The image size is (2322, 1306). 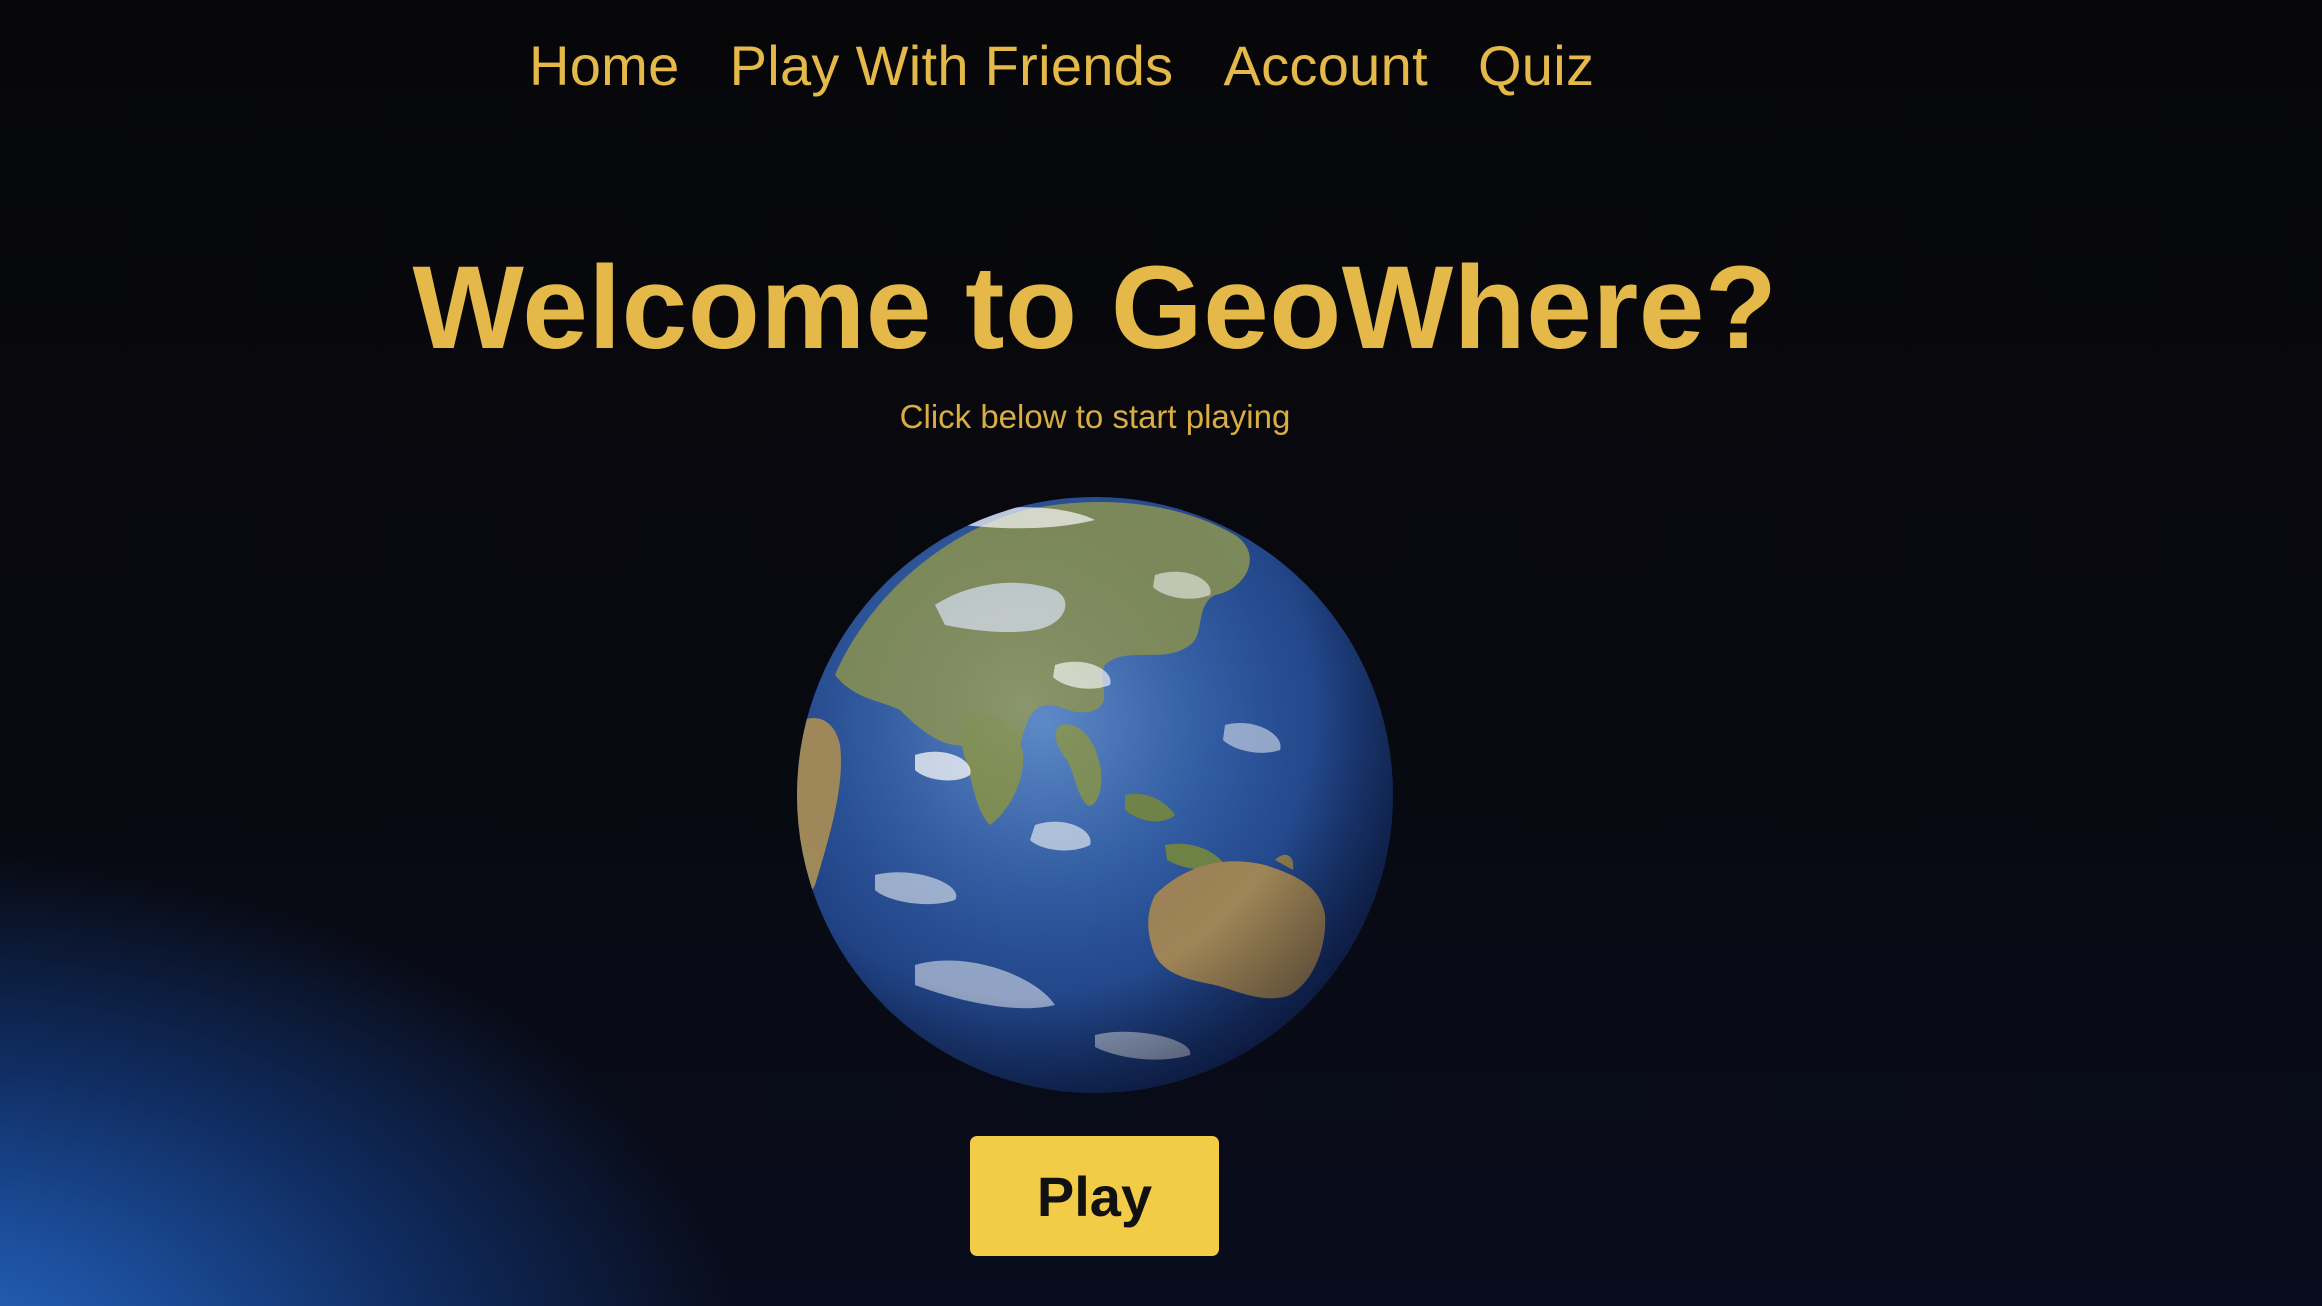 What do you see at coordinates (1095, 795) in the screenshot?
I see `earth-globe-icon` at bounding box center [1095, 795].